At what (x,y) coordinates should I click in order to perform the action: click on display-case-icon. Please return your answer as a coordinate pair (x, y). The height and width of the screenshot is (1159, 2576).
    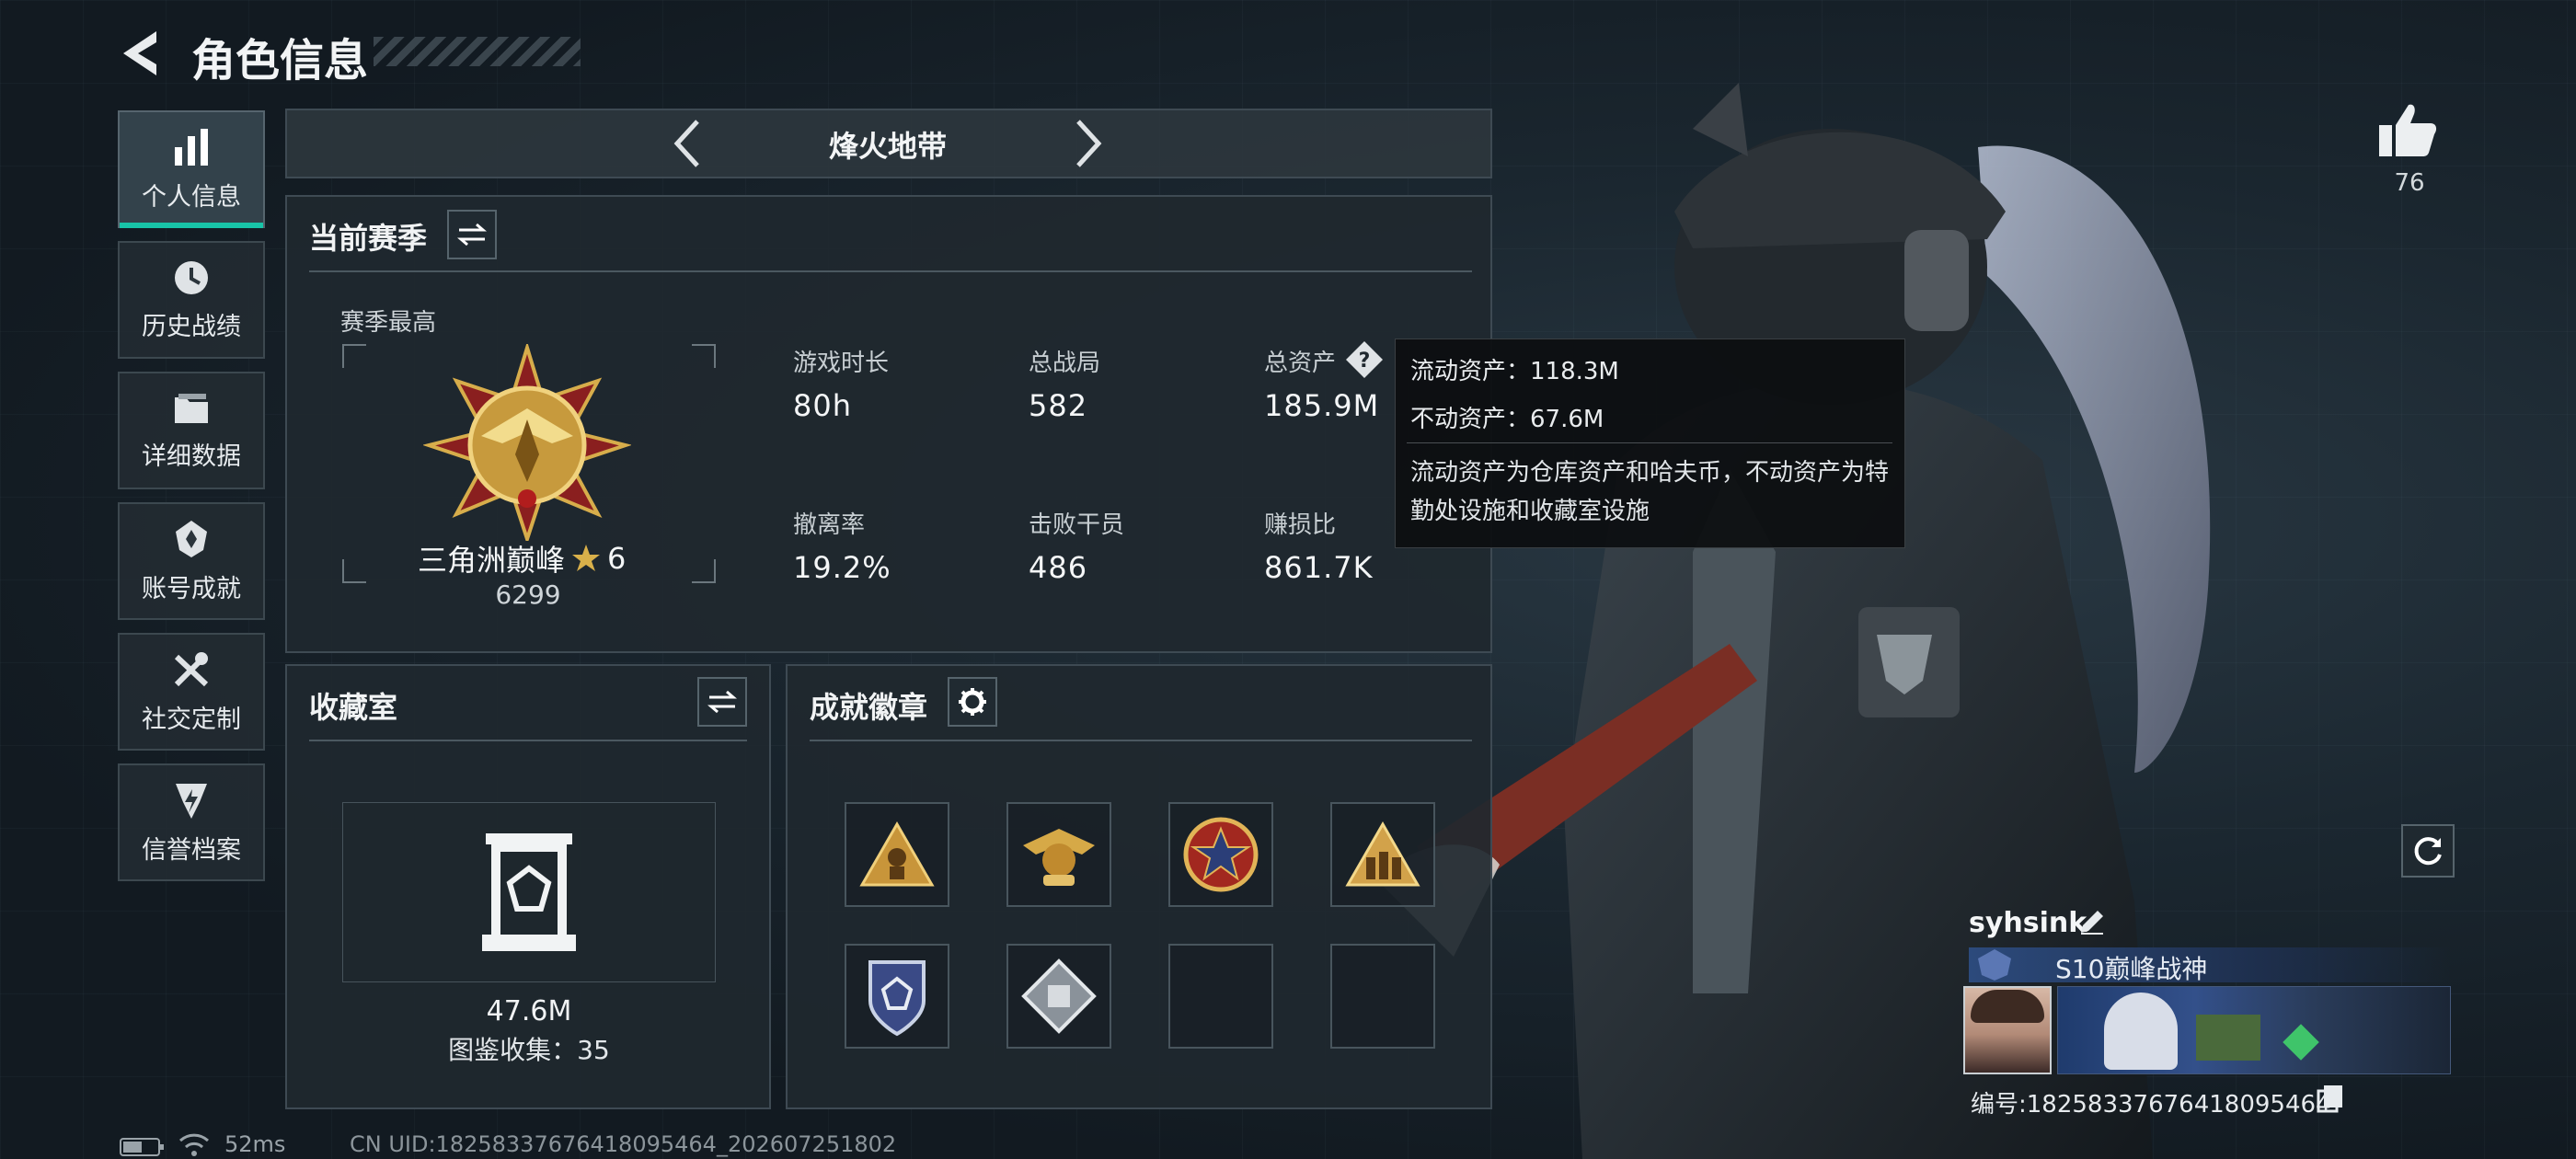
    Looking at the image, I should click on (529, 892).